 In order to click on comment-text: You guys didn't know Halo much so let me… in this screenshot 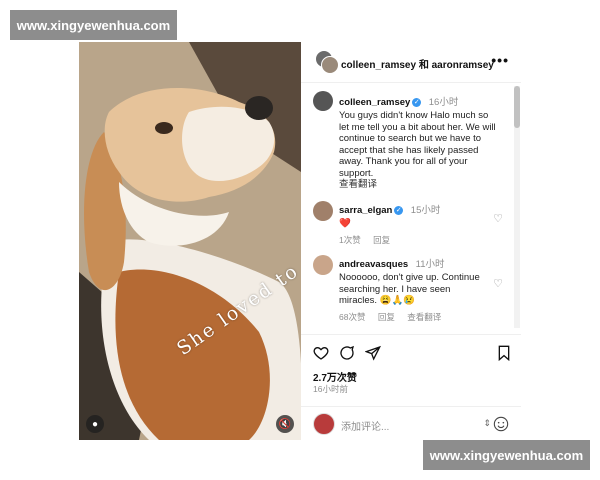, I will do `click(417, 144)`.